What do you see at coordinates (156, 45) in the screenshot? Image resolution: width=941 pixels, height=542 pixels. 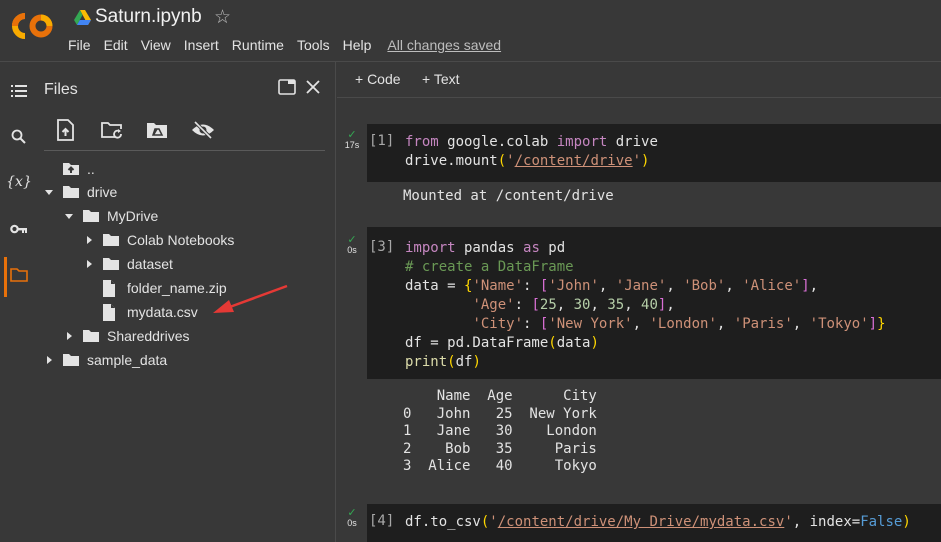 I see `menu-view: View` at bounding box center [156, 45].